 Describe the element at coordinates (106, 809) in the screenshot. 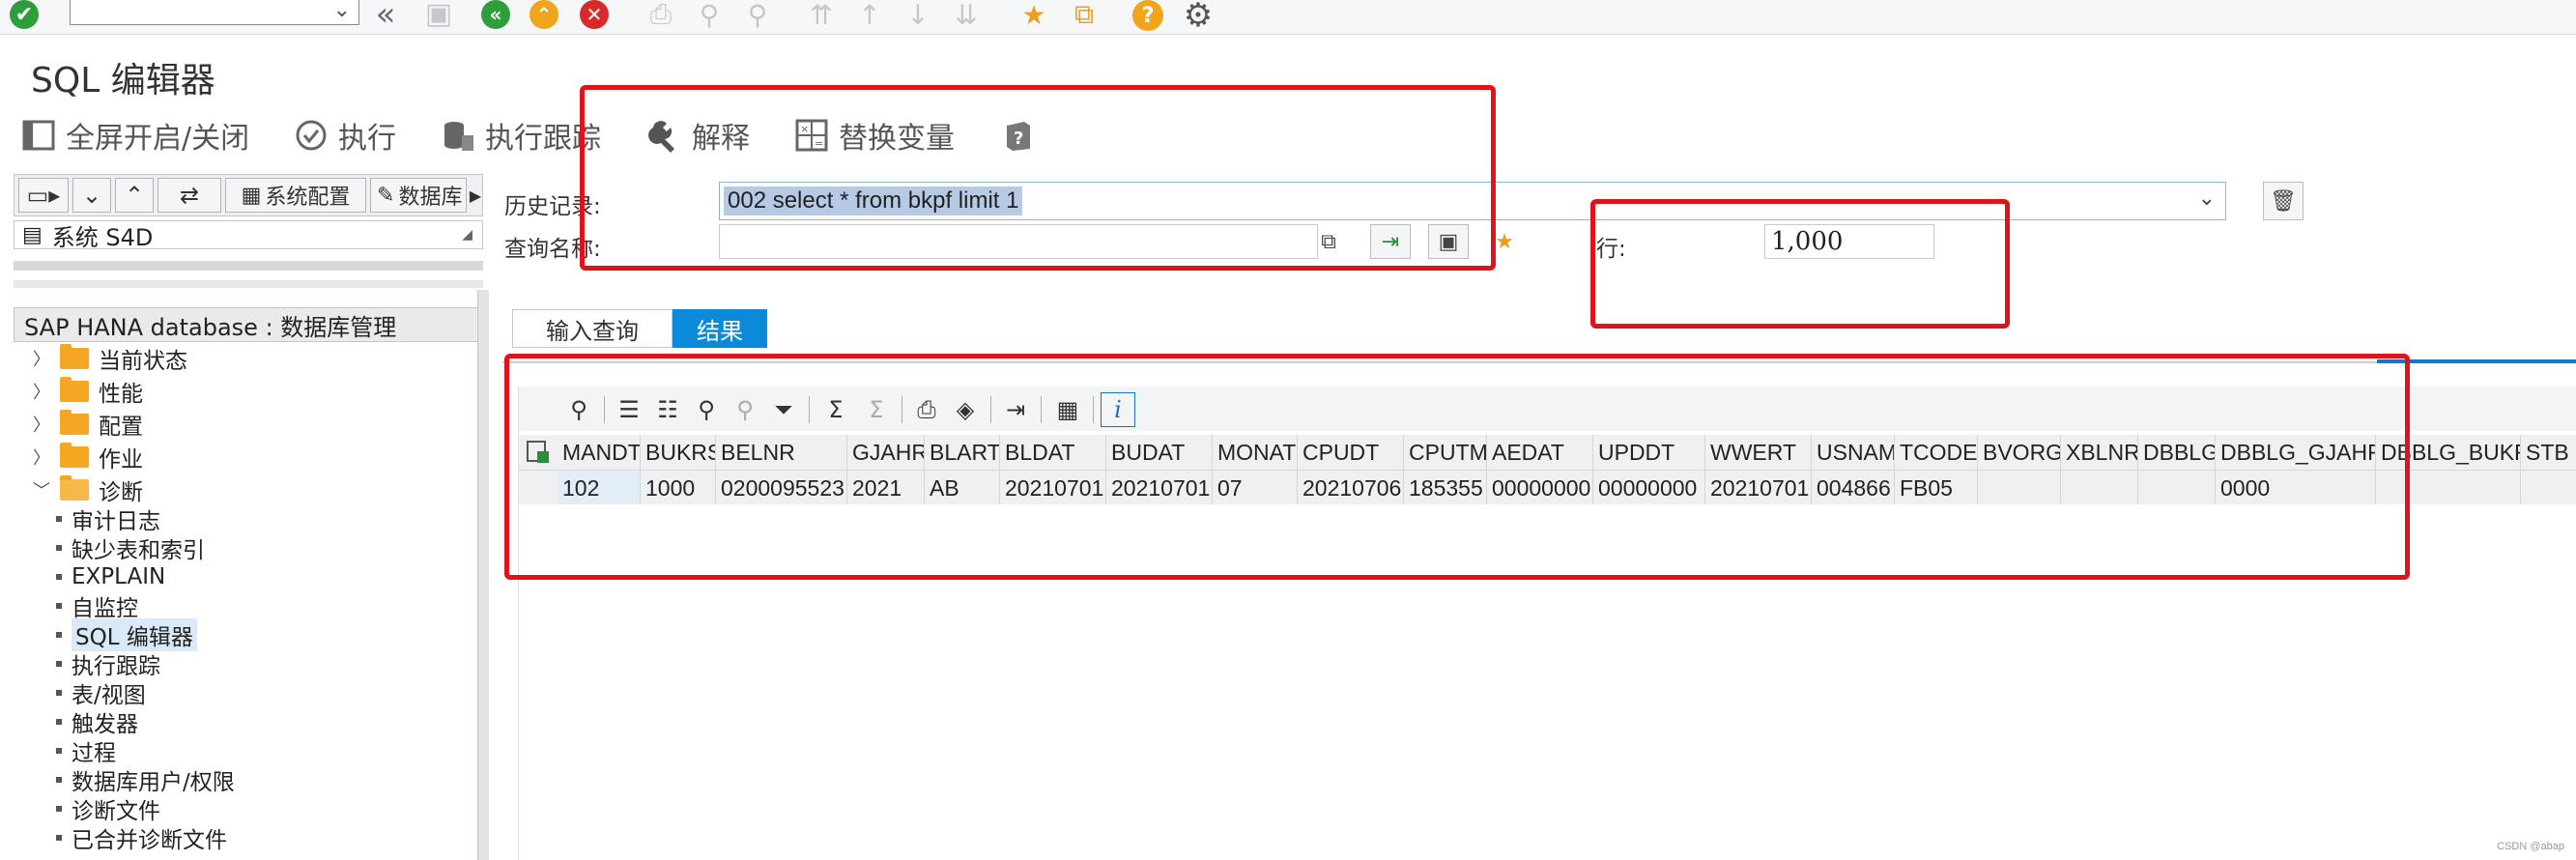

I see `tree-item-diagnosis-files: 诊断文件` at that location.